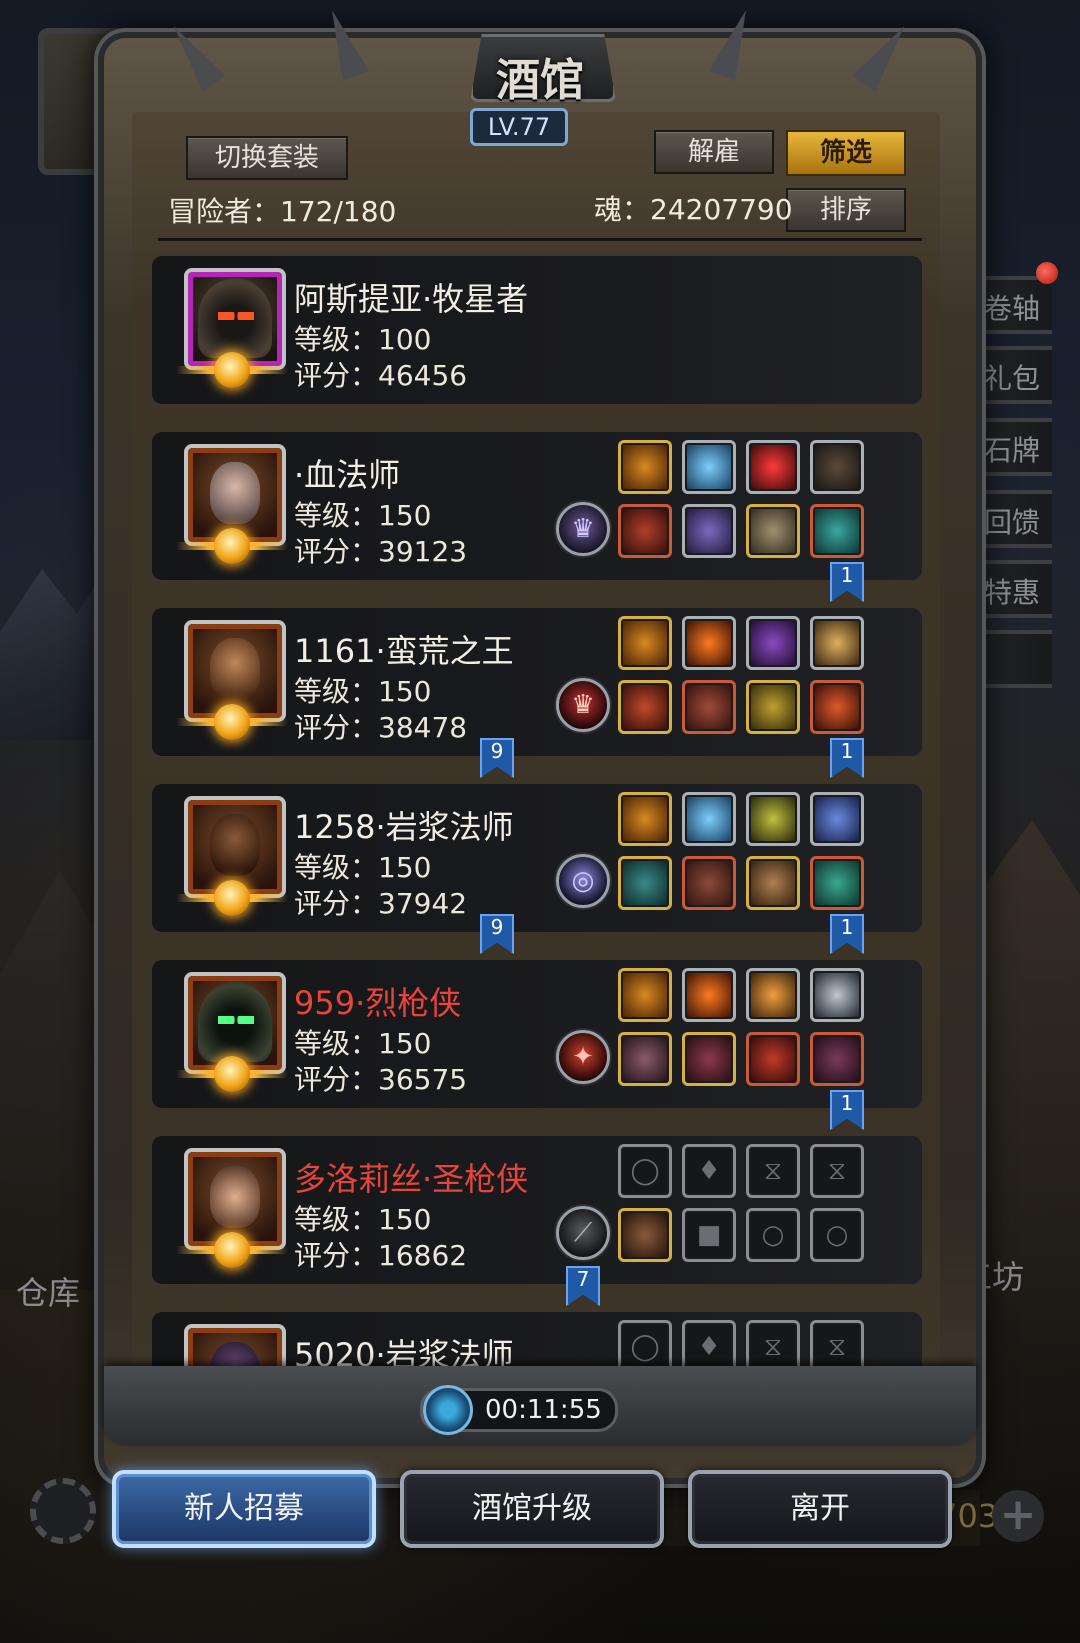 The image size is (1080, 1643). I want to click on warehouse-label: 仓库, so click(48, 1291).